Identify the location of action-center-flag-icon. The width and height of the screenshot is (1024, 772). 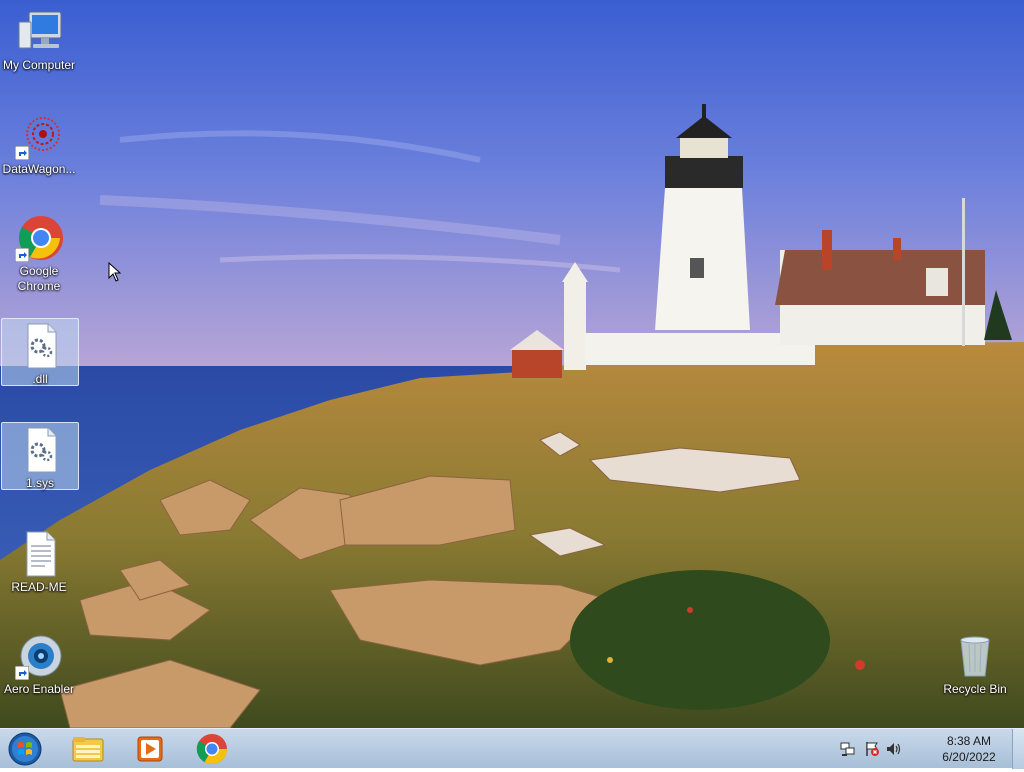
(872, 749).